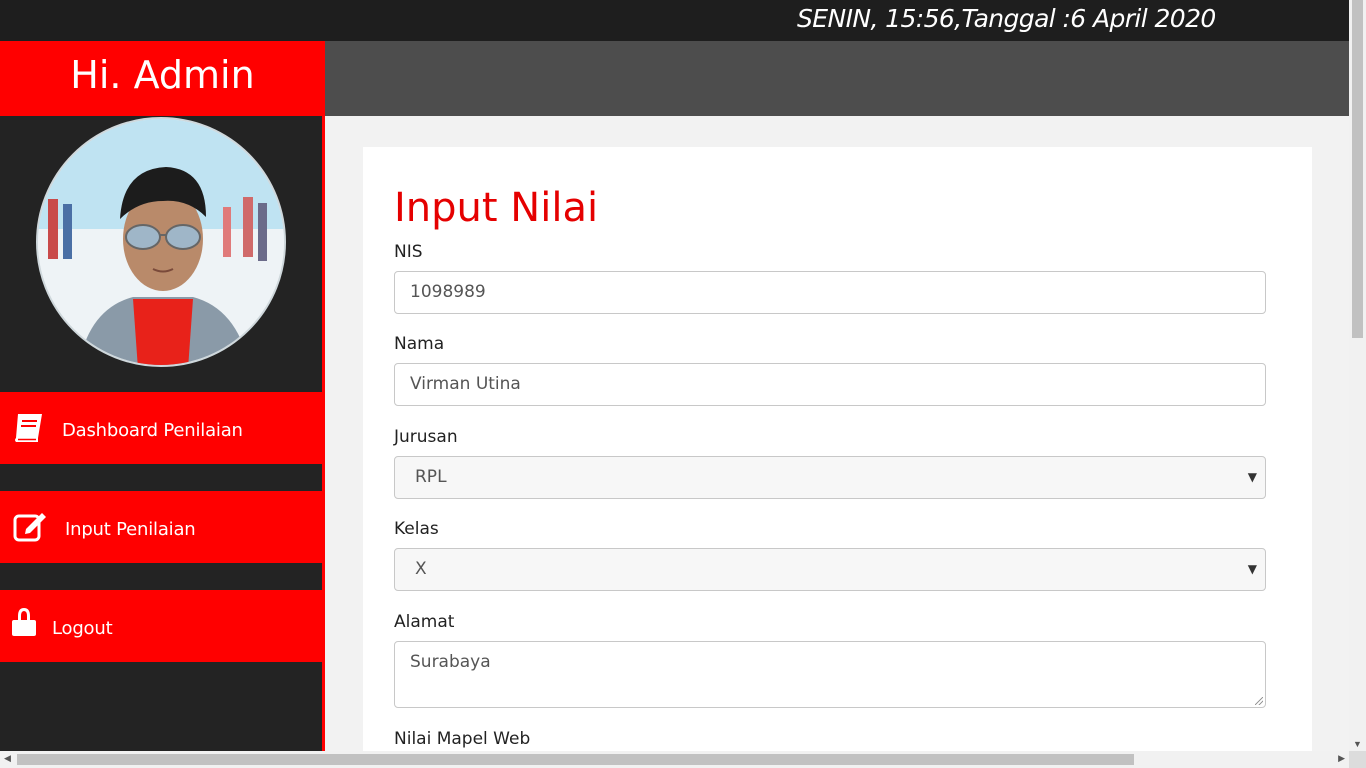 The image size is (1366, 768). I want to click on datetime-display: SENIN, 15:56,Tanggal :6 April 2020, so click(1006, 18).